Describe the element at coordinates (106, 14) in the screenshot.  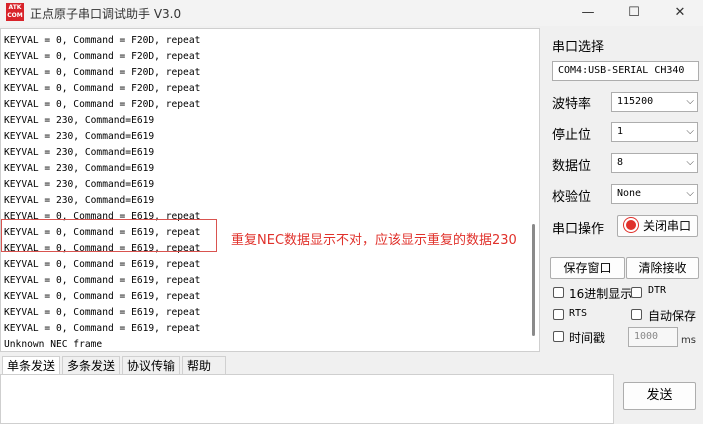
I see `window-title: 正点原子串口调试助手 V3.0` at that location.